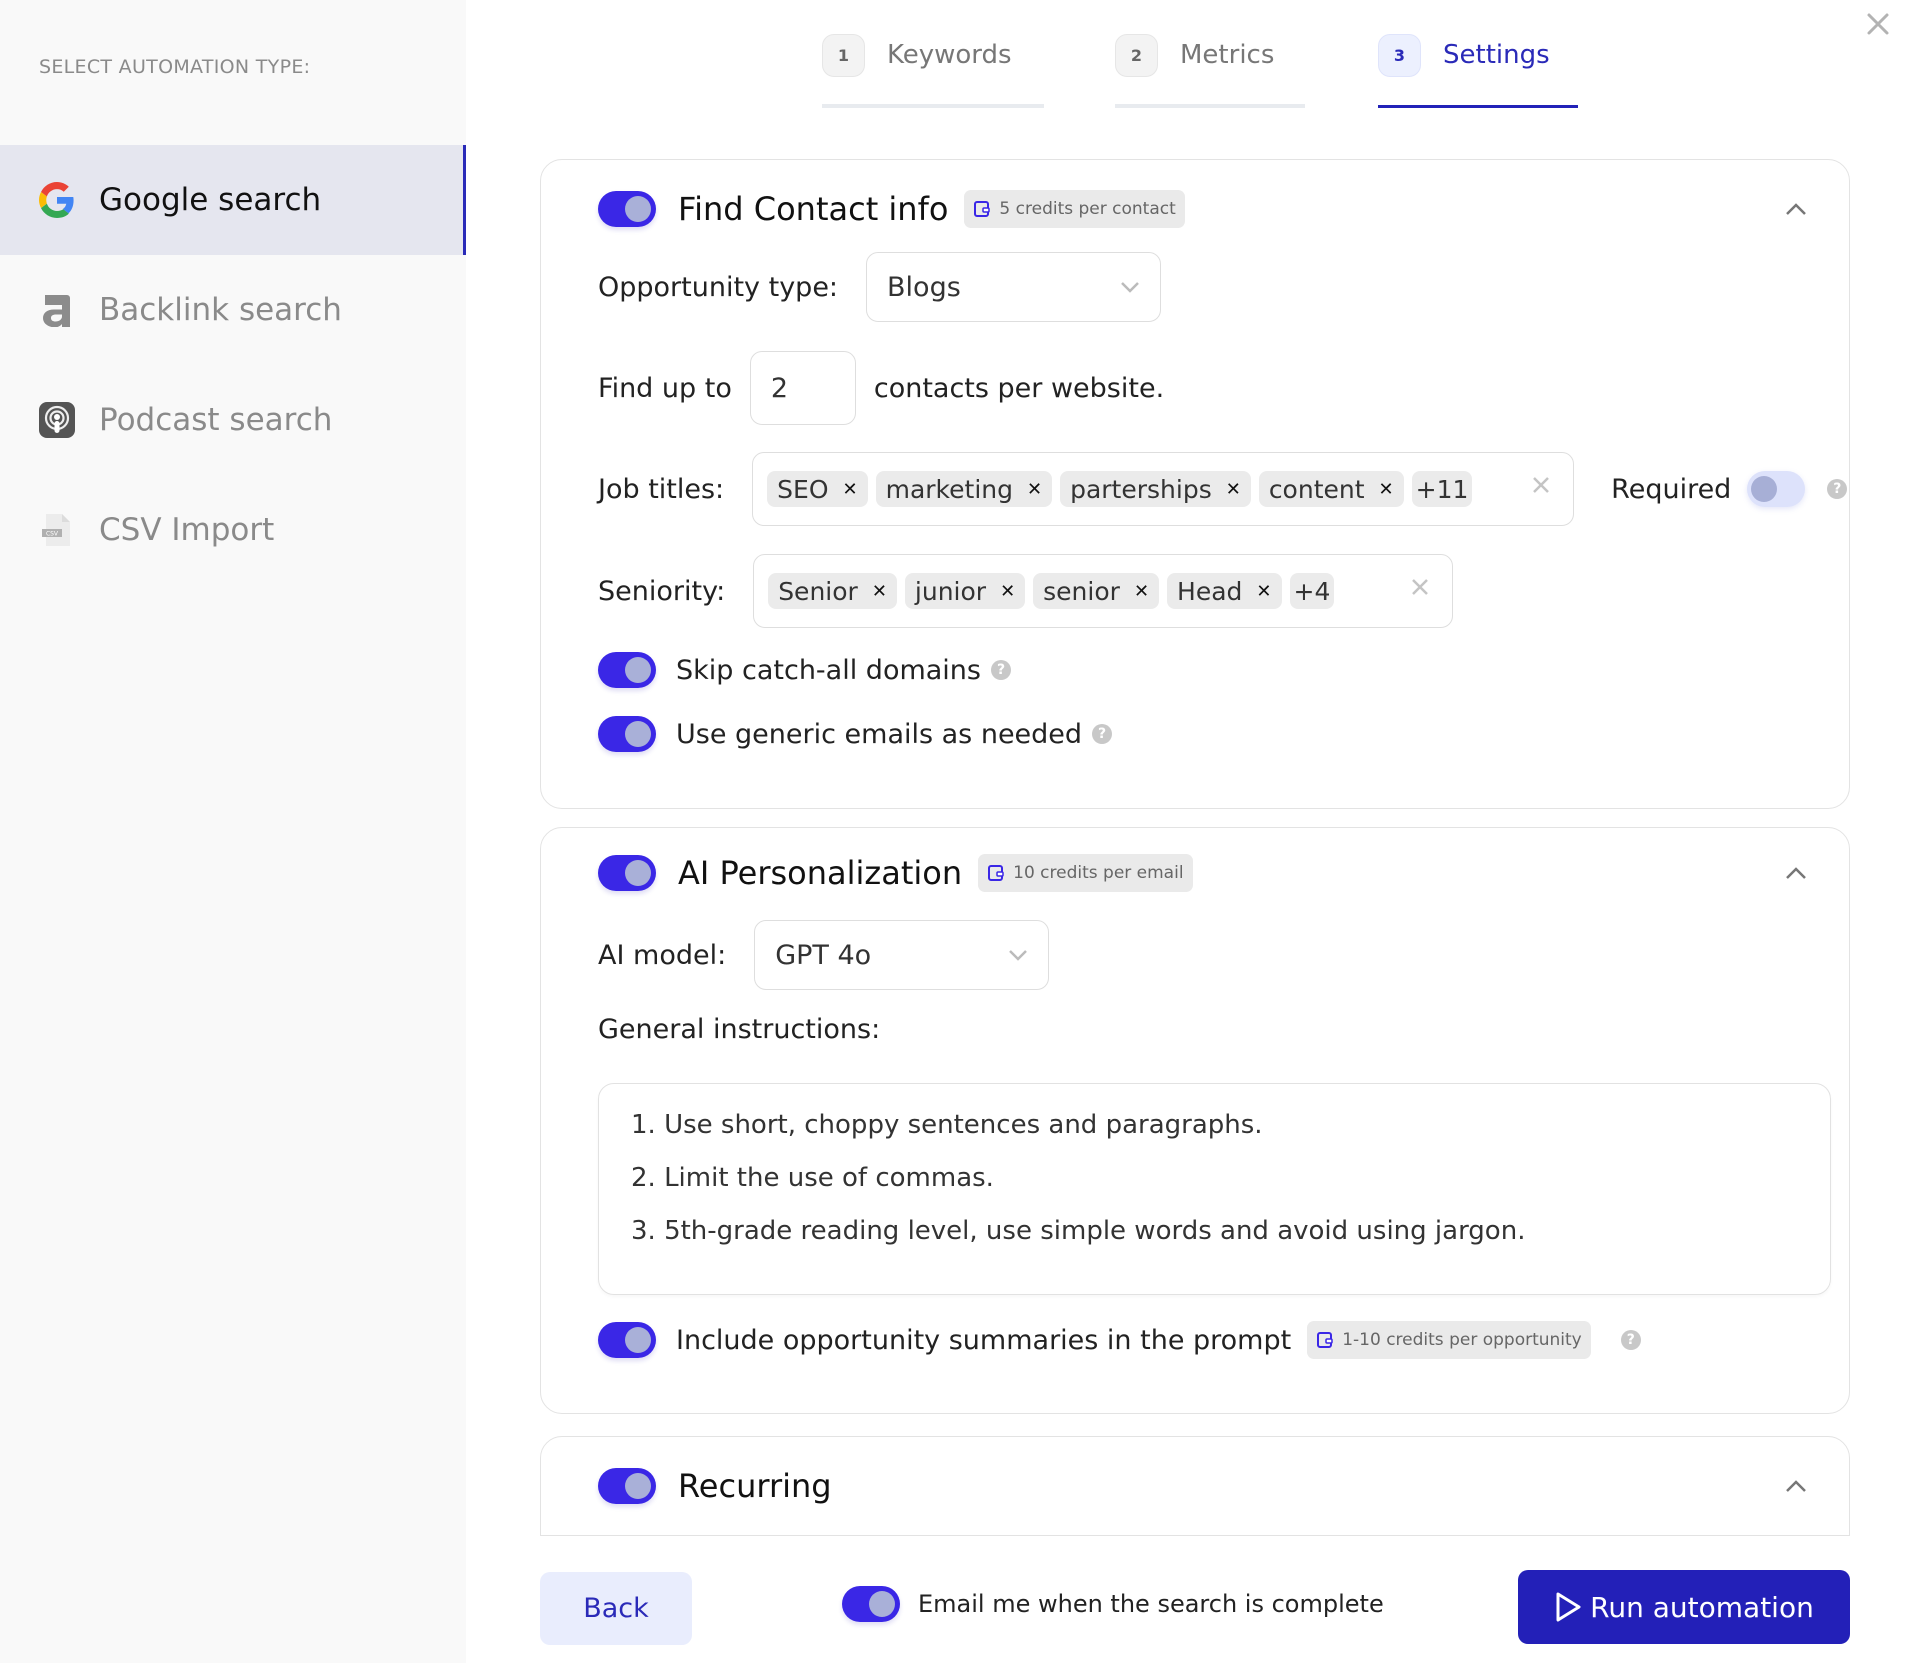  Describe the element at coordinates (902, 955) in the screenshot. I see `ai-model-select: GPT 4o` at that location.